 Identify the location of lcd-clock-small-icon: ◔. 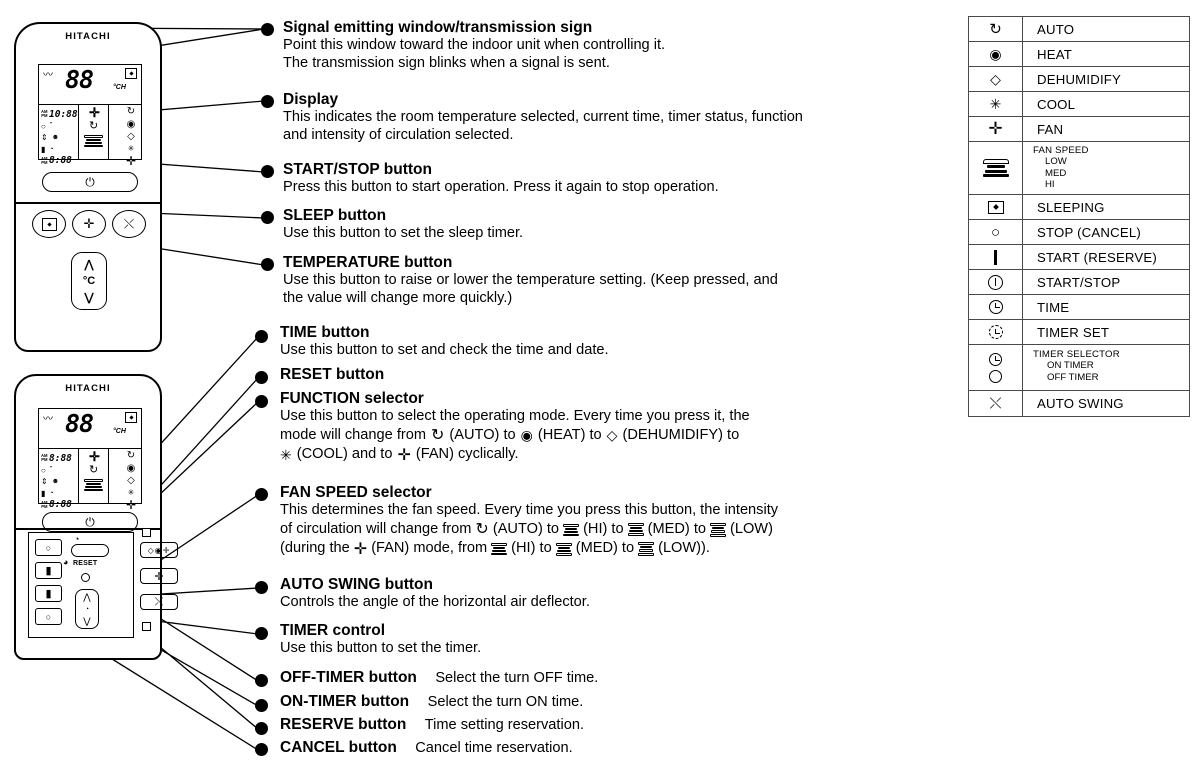
(51, 149).